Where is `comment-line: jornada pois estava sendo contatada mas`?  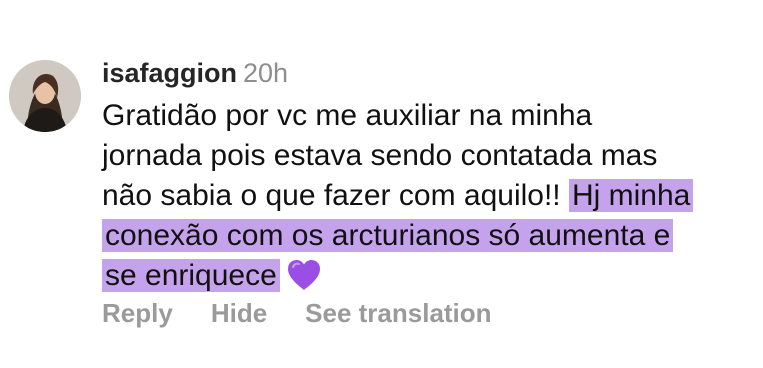 comment-line: jornada pois estava sendo contatada mas is located at coordinates (427, 156).